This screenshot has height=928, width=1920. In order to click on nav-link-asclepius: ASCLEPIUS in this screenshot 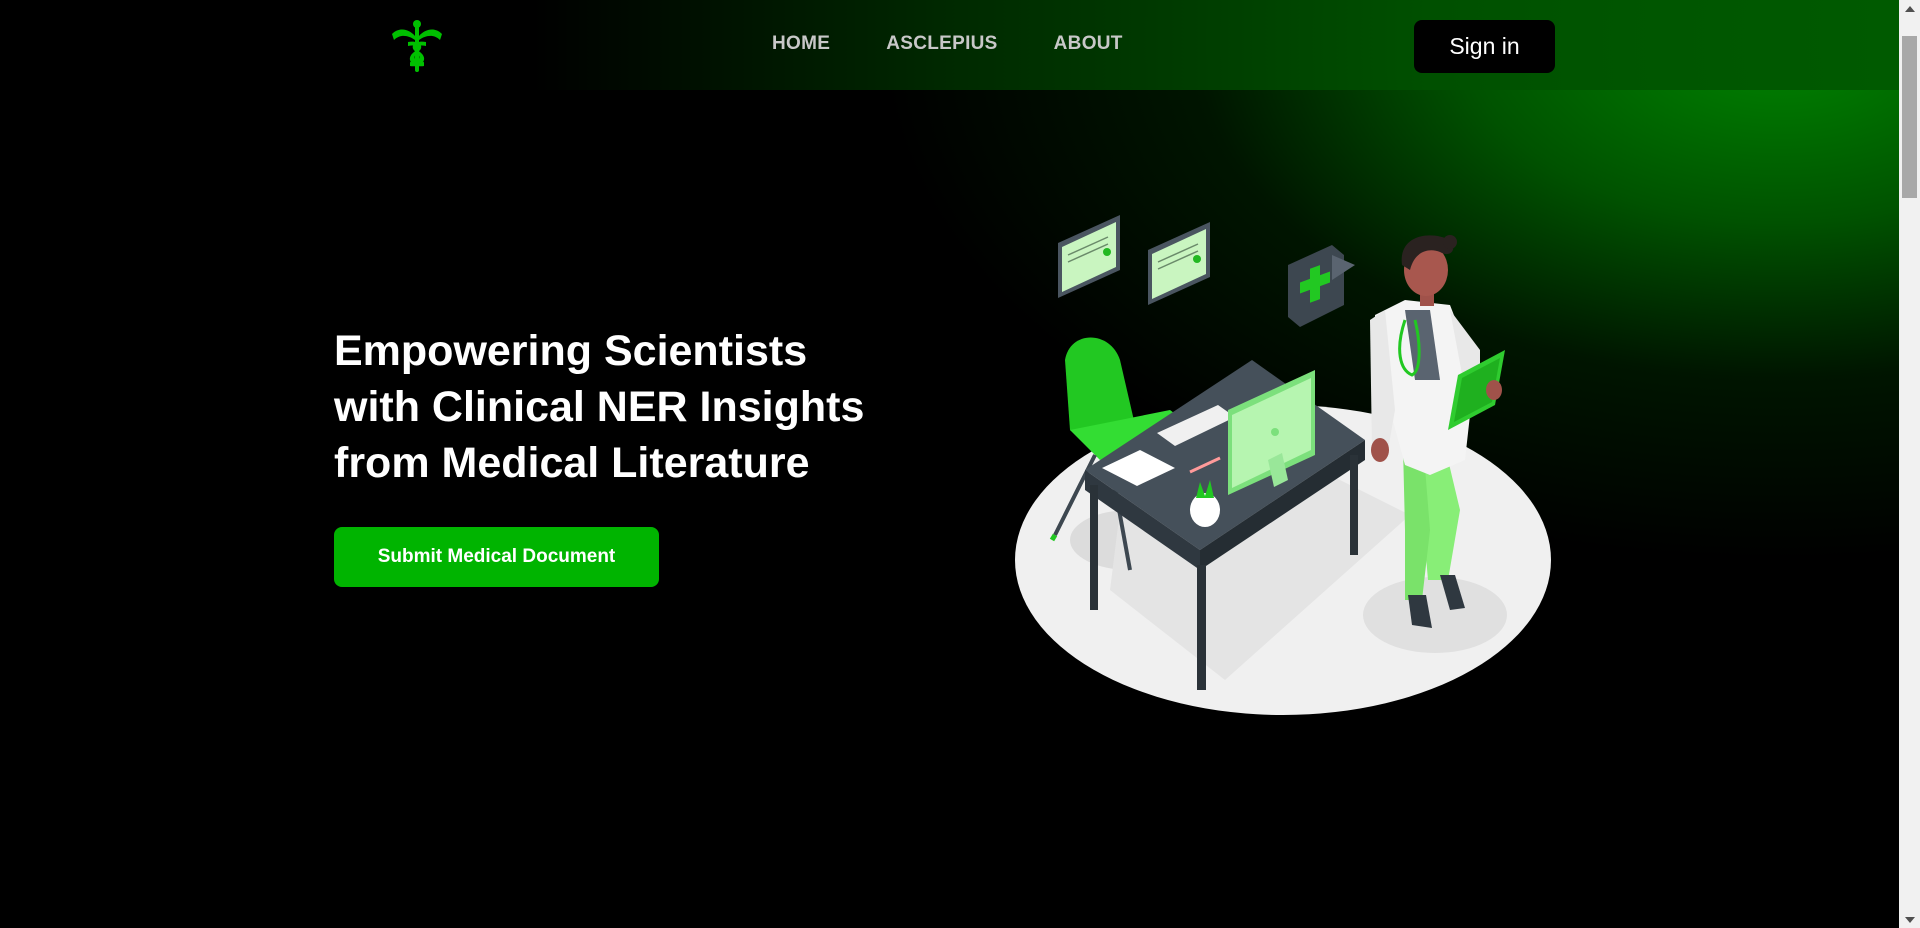, I will do `click(941, 44)`.